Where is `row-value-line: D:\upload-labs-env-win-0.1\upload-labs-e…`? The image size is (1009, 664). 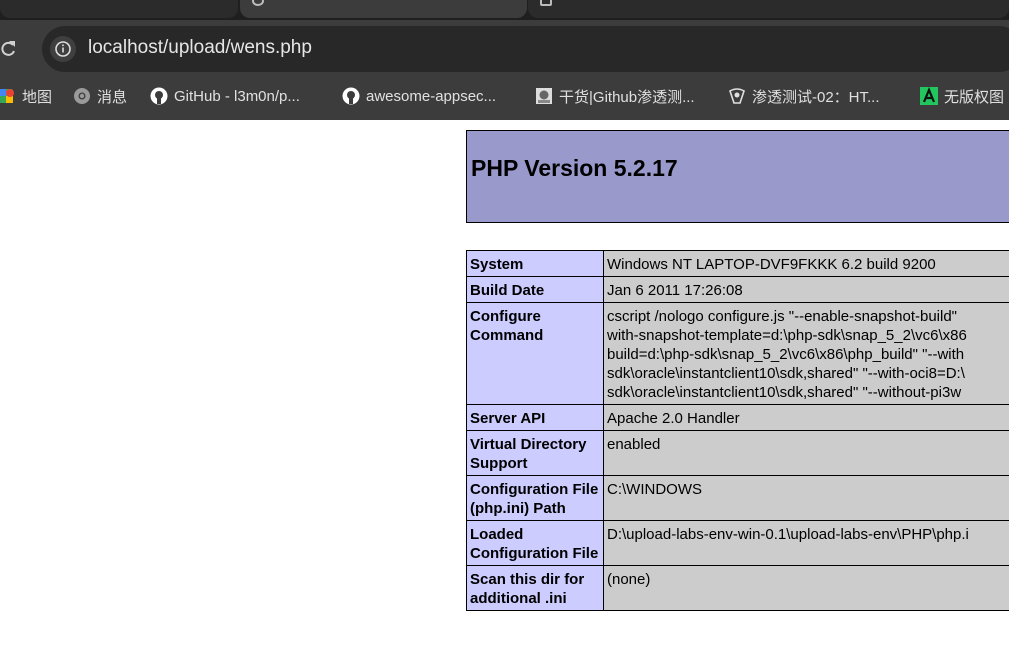
row-value-line: D:\upload-labs-env-win-0.1\upload-labs-e… is located at coordinates (788, 534).